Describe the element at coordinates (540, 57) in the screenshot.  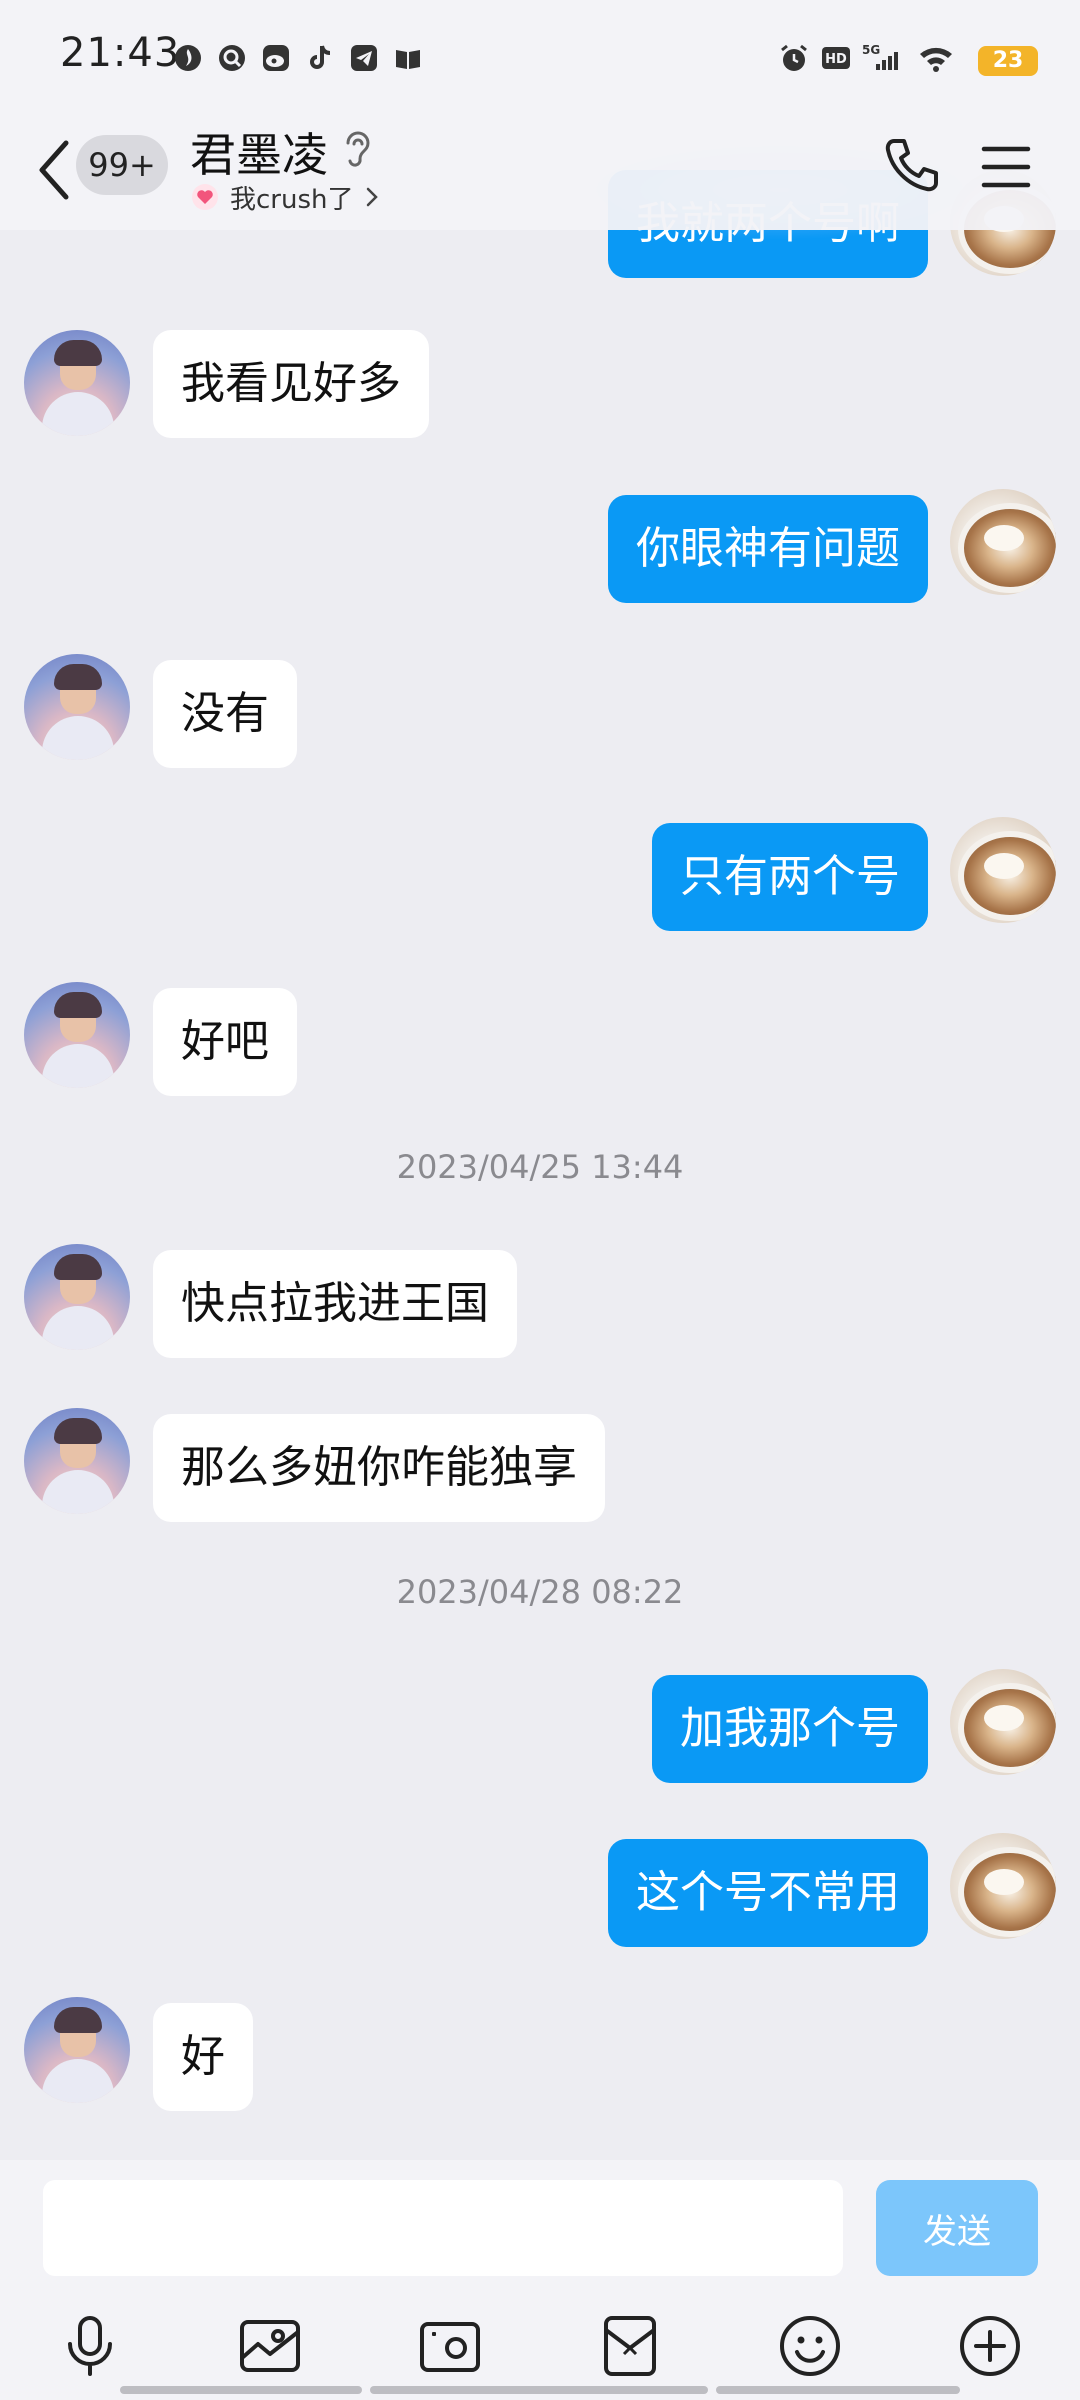
I see `status-bar: 21:43 HD 5G 23` at that location.